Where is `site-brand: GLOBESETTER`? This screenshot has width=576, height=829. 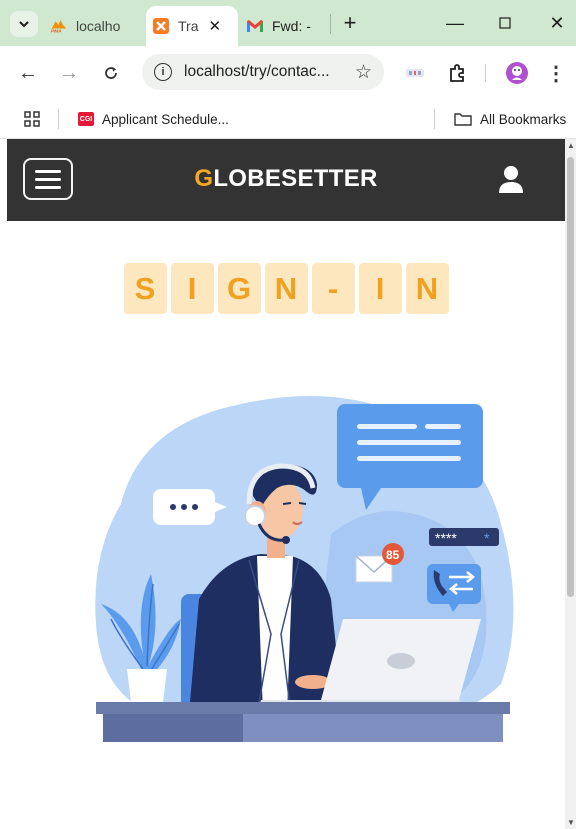
site-brand: GLOBESETTER is located at coordinates (286, 179).